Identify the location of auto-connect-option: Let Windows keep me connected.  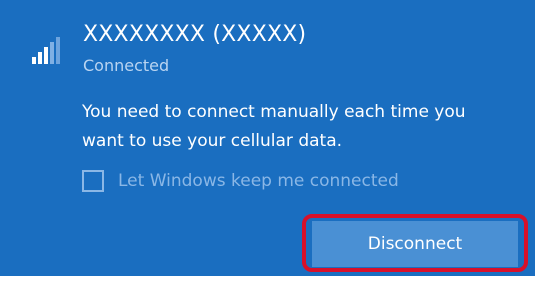
(240, 181).